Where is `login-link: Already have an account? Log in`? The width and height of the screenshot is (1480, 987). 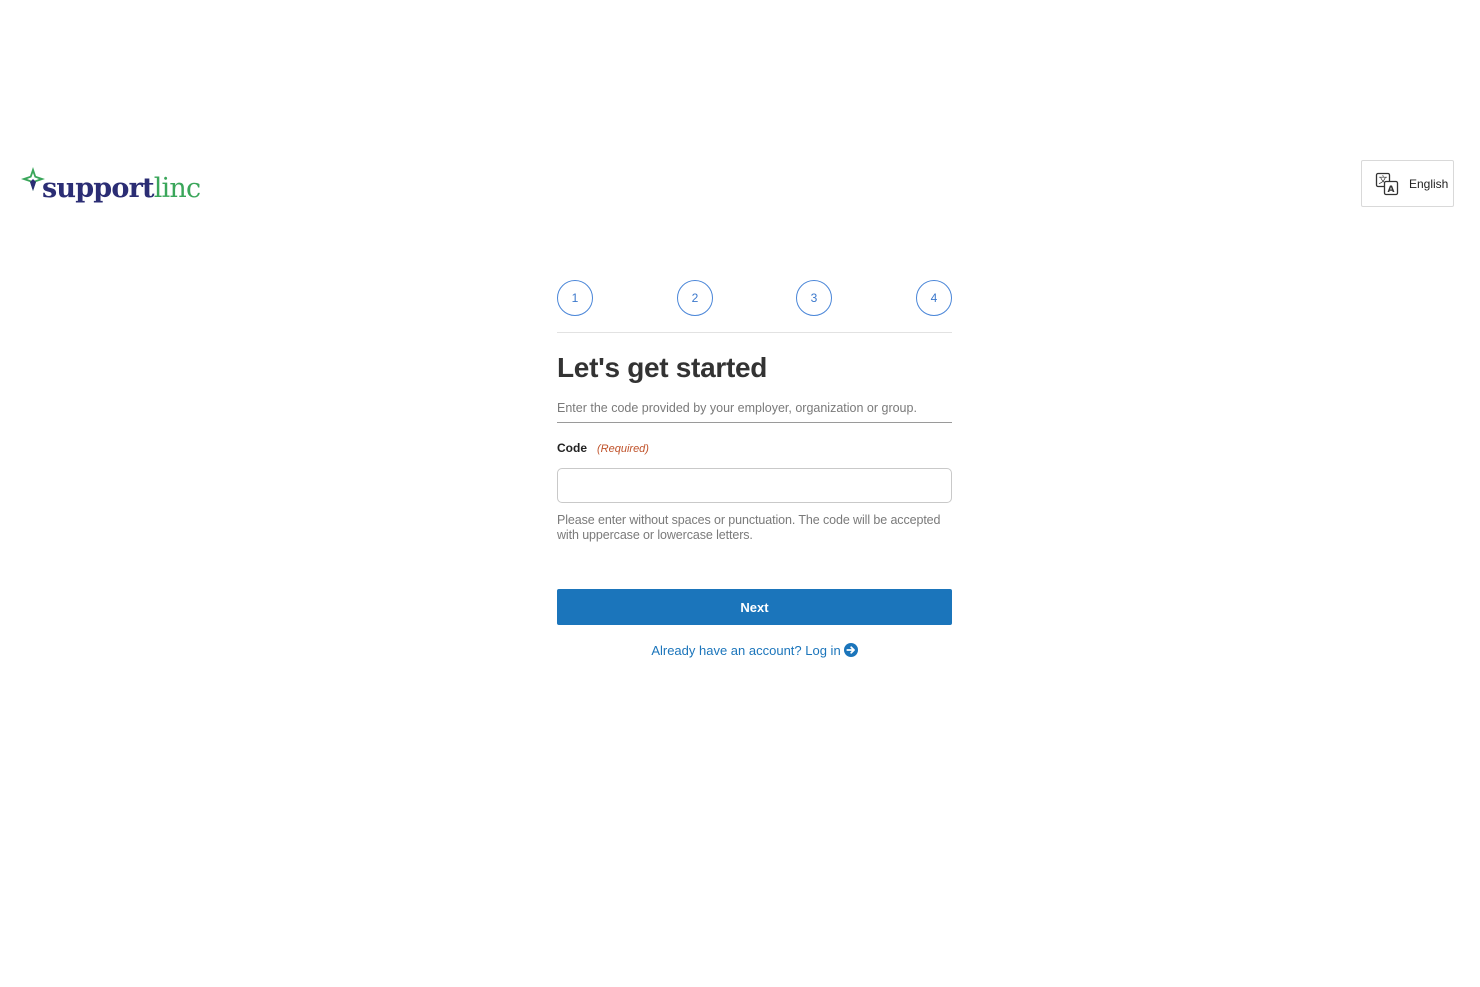
login-link: Already have an account? Log in is located at coordinates (754, 650).